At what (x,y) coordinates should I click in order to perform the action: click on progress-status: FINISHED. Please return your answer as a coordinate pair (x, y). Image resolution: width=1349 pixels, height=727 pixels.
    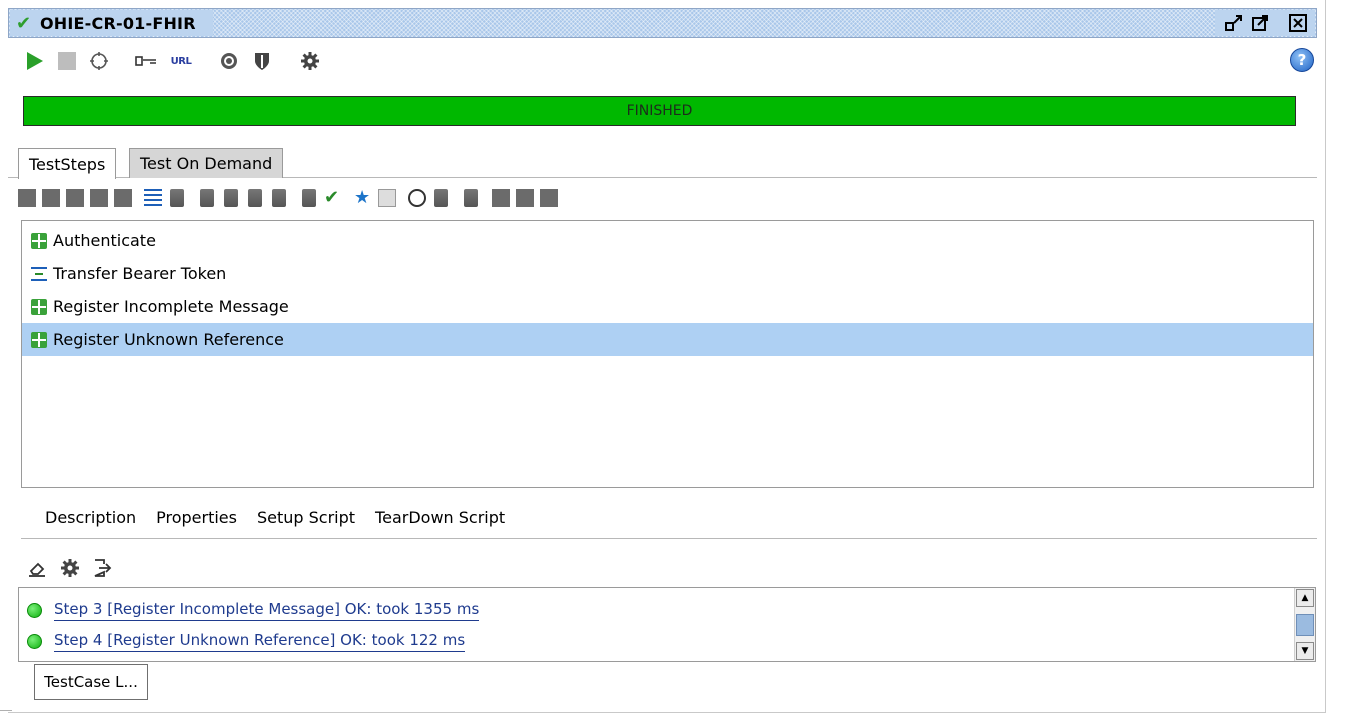
    Looking at the image, I should click on (659, 111).